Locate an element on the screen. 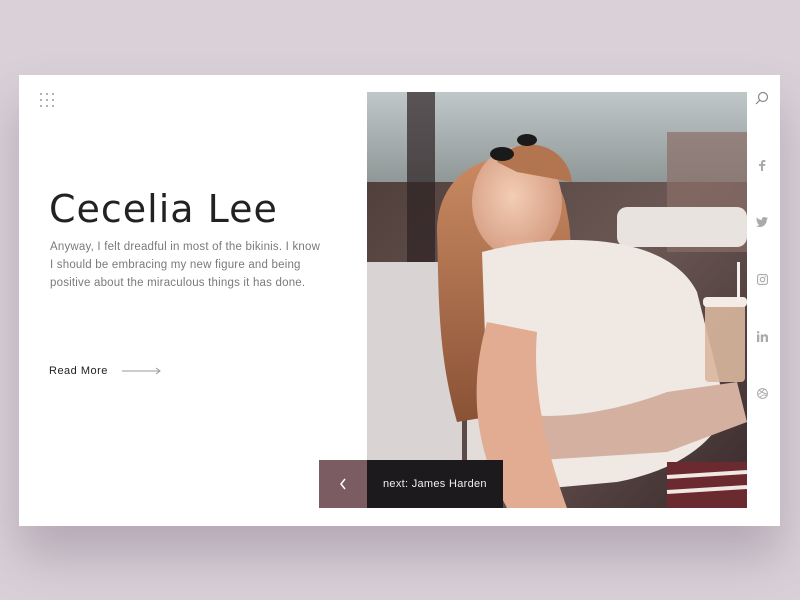 The height and width of the screenshot is (600, 800). search-icon is located at coordinates (762, 98).